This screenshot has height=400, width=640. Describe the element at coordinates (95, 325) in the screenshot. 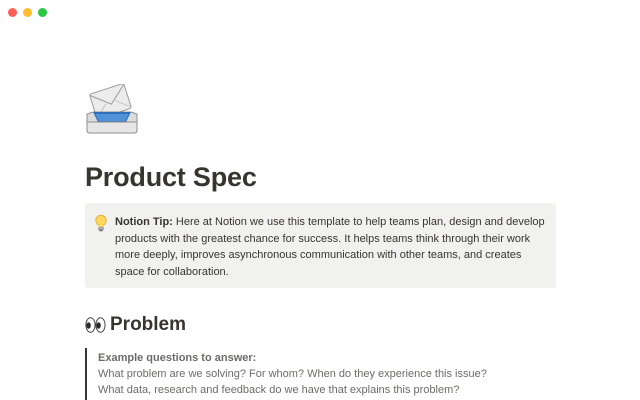

I see `eyes-icon` at that location.